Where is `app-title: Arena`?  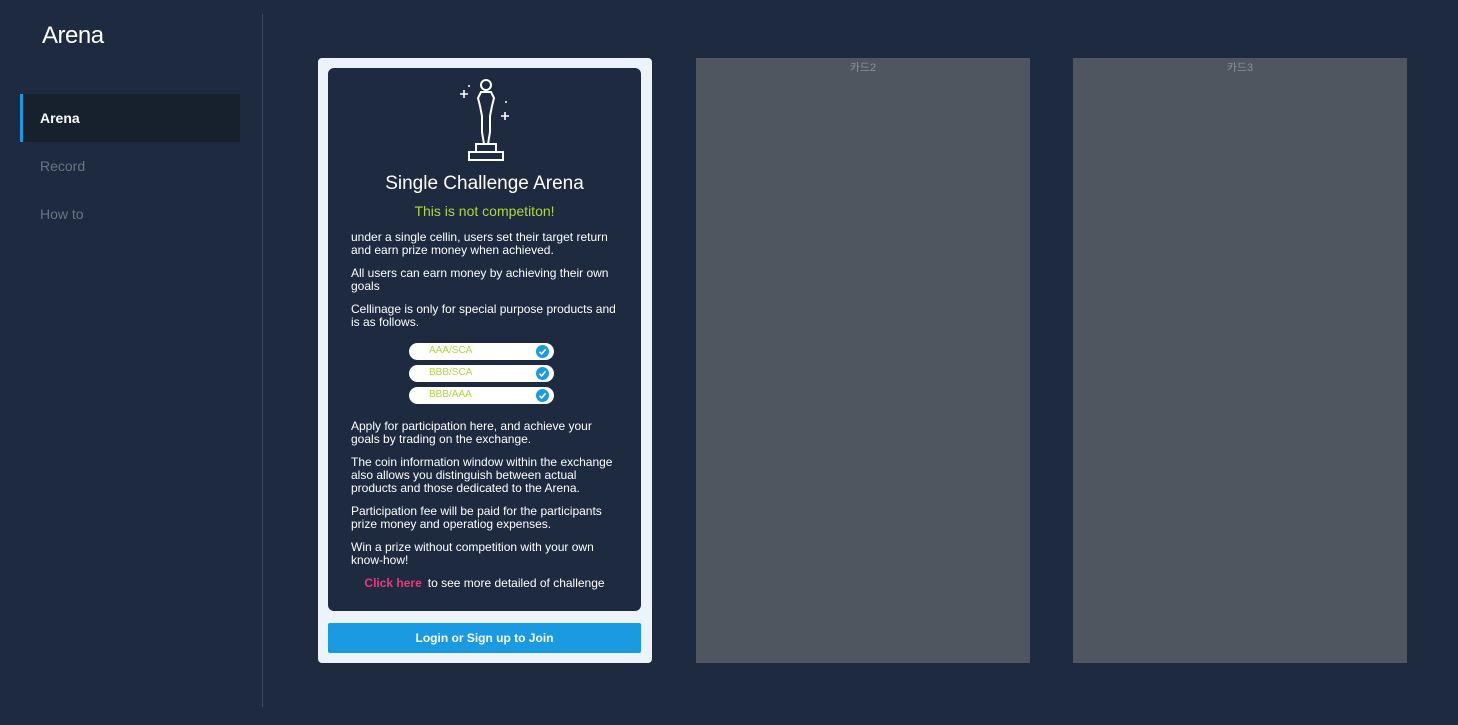 app-title: Arena is located at coordinates (73, 35).